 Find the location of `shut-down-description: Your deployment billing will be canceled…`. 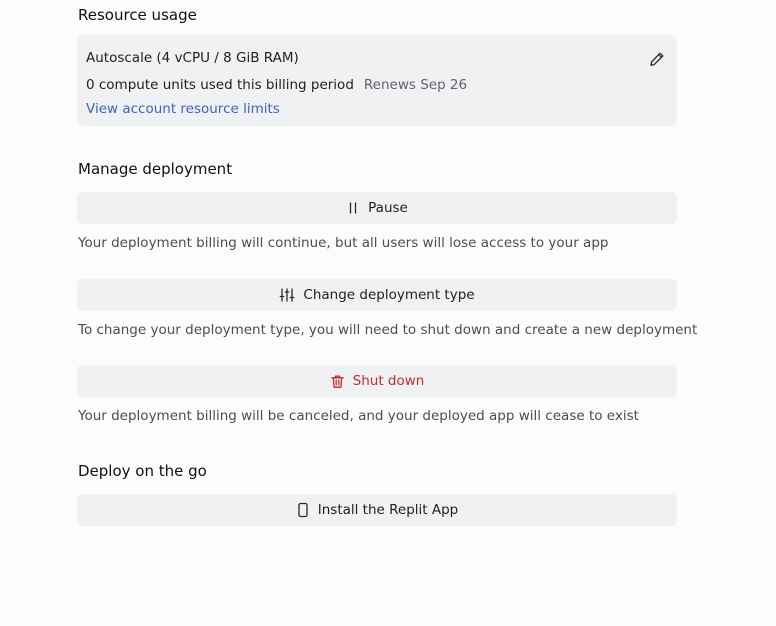

shut-down-description: Your deployment billing will be canceled… is located at coordinates (358, 416).